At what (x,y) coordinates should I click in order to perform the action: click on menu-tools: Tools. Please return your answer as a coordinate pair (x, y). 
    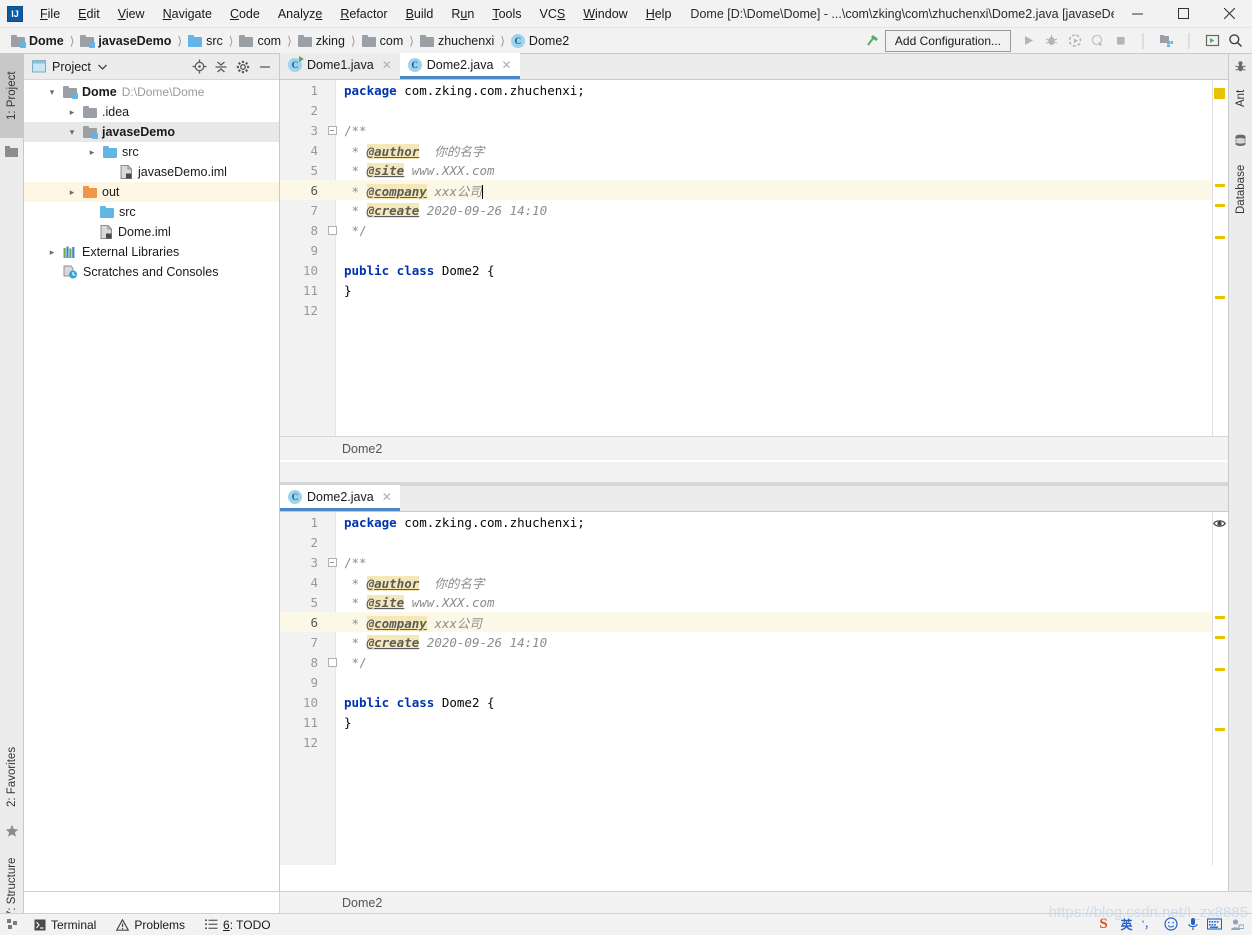
    Looking at the image, I should click on (506, 14).